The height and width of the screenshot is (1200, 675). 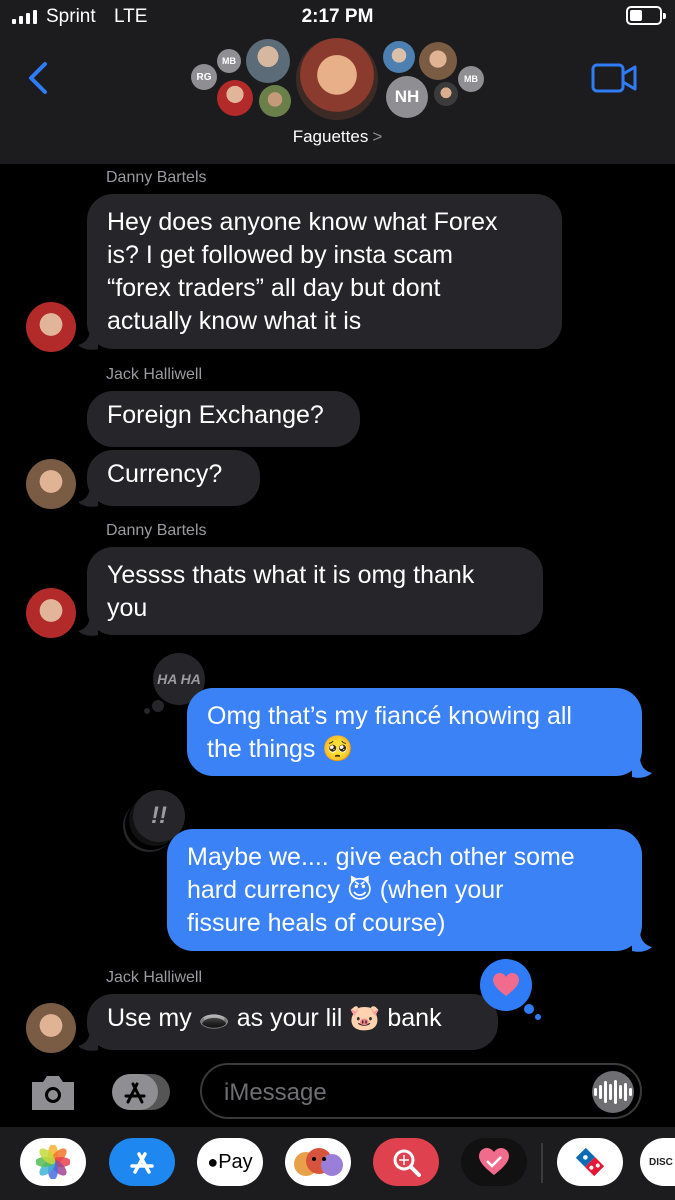 I want to click on incoming-message: Yessss thats what it is omg thank you, so click(x=315, y=591).